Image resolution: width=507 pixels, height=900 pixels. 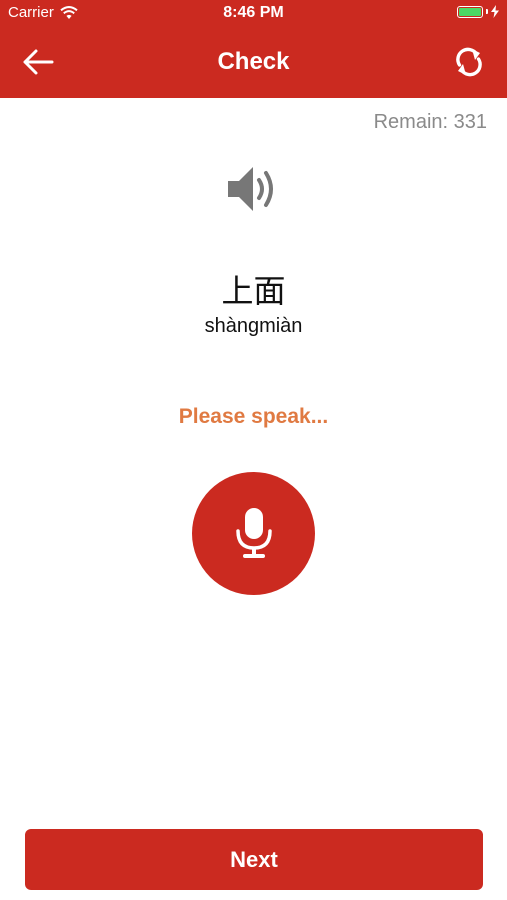 I want to click on word-hanzi: 上面, so click(x=253, y=291).